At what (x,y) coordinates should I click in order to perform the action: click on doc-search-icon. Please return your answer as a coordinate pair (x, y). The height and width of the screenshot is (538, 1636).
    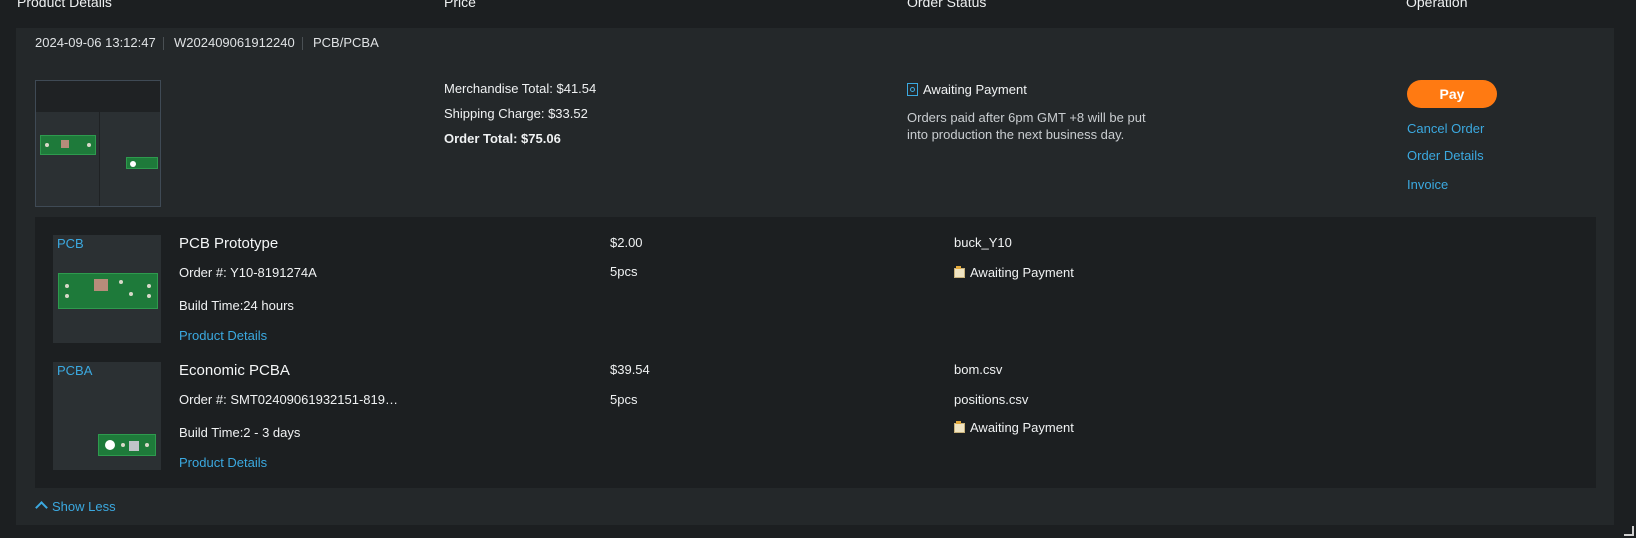
    Looking at the image, I should click on (912, 89).